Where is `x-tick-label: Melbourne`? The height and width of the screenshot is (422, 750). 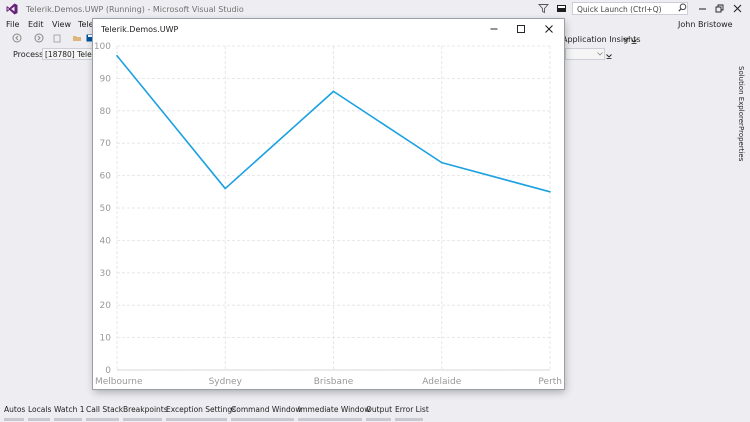 x-tick-label: Melbourne is located at coordinates (119, 382).